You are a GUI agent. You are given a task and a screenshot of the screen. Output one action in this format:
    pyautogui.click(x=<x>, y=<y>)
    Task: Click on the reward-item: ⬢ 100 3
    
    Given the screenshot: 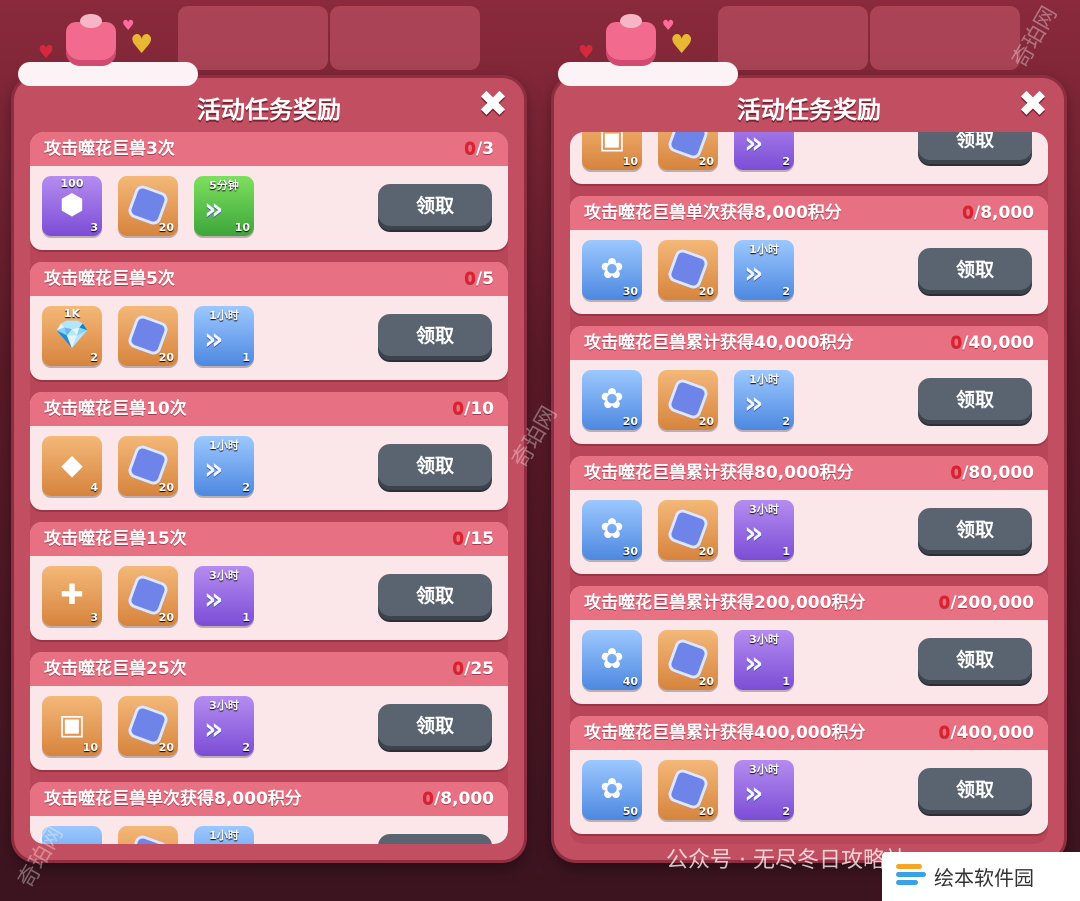 What is the action you would take?
    pyautogui.click(x=72, y=206)
    